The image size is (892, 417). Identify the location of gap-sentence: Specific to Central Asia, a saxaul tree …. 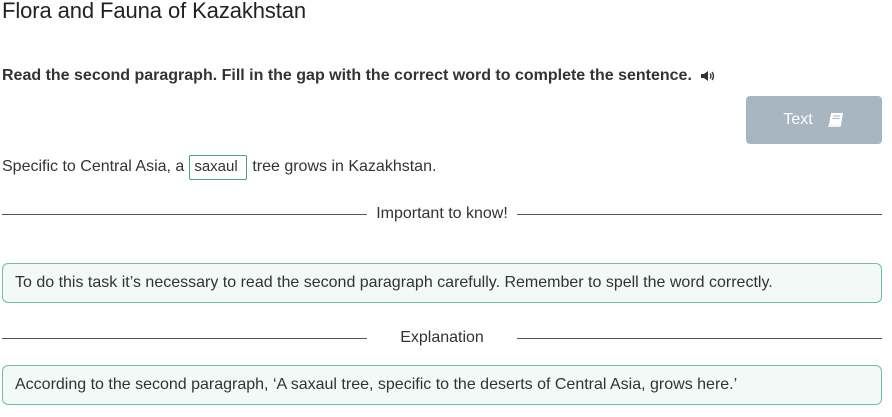
(219, 167).